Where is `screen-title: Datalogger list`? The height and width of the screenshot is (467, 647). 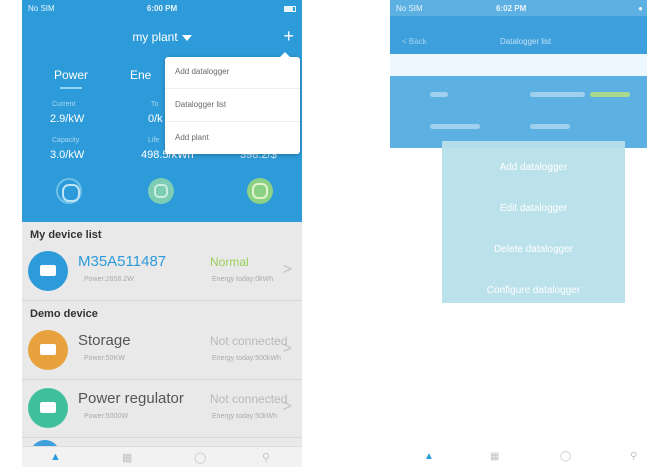 screen-title: Datalogger list is located at coordinates (526, 41).